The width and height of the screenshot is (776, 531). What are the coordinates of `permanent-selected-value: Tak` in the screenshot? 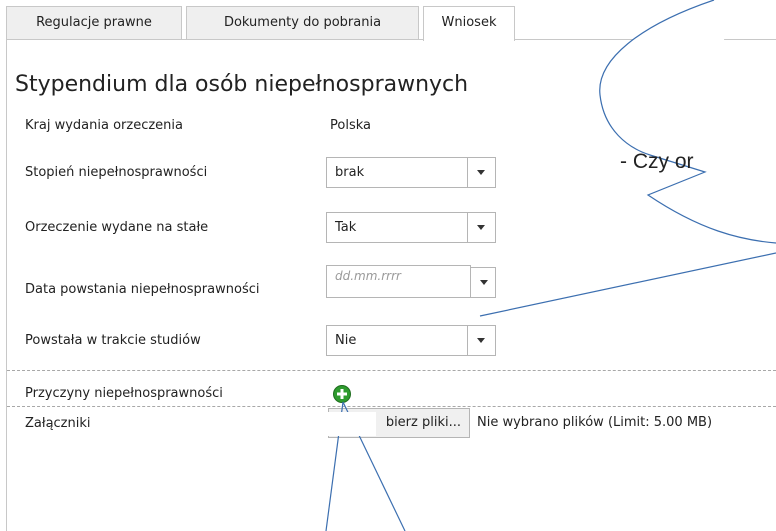 It's located at (346, 227).